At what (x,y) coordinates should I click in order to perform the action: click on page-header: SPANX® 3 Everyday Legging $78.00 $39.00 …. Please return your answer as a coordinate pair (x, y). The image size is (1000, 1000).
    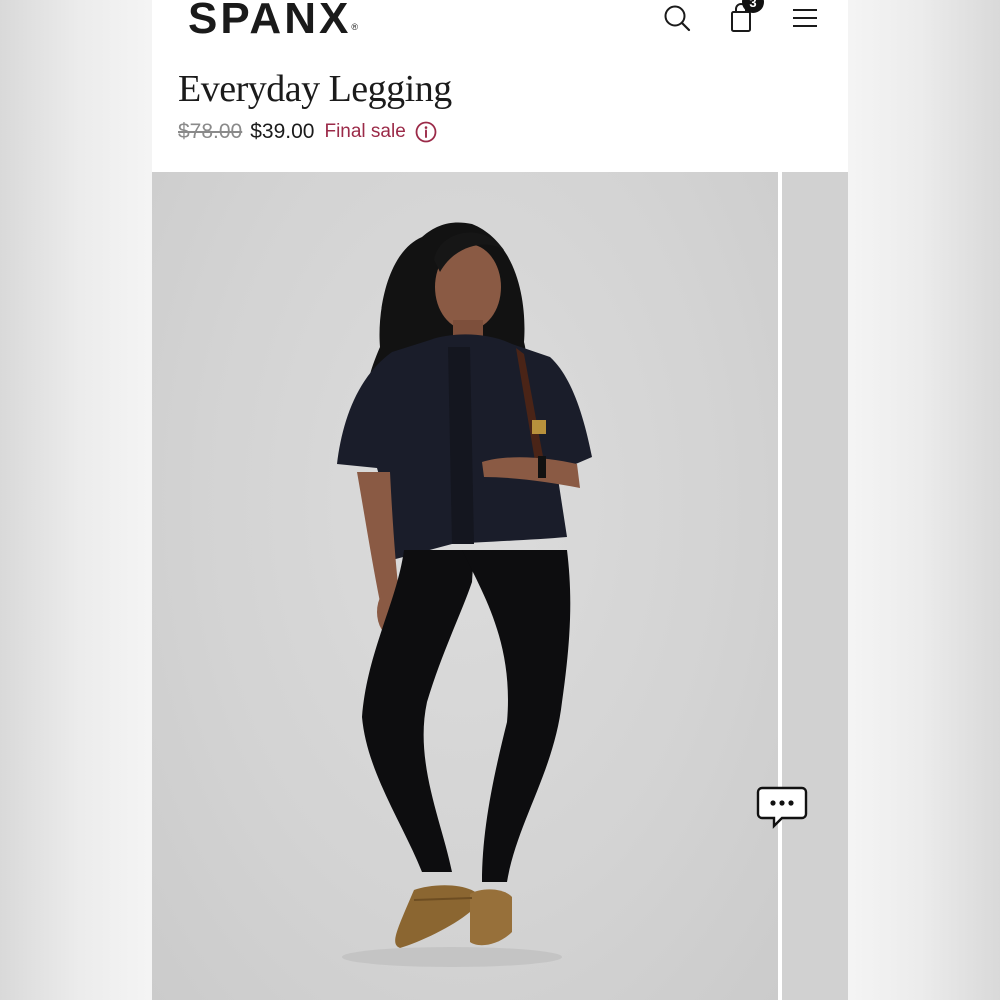
    Looking at the image, I should click on (500, 86).